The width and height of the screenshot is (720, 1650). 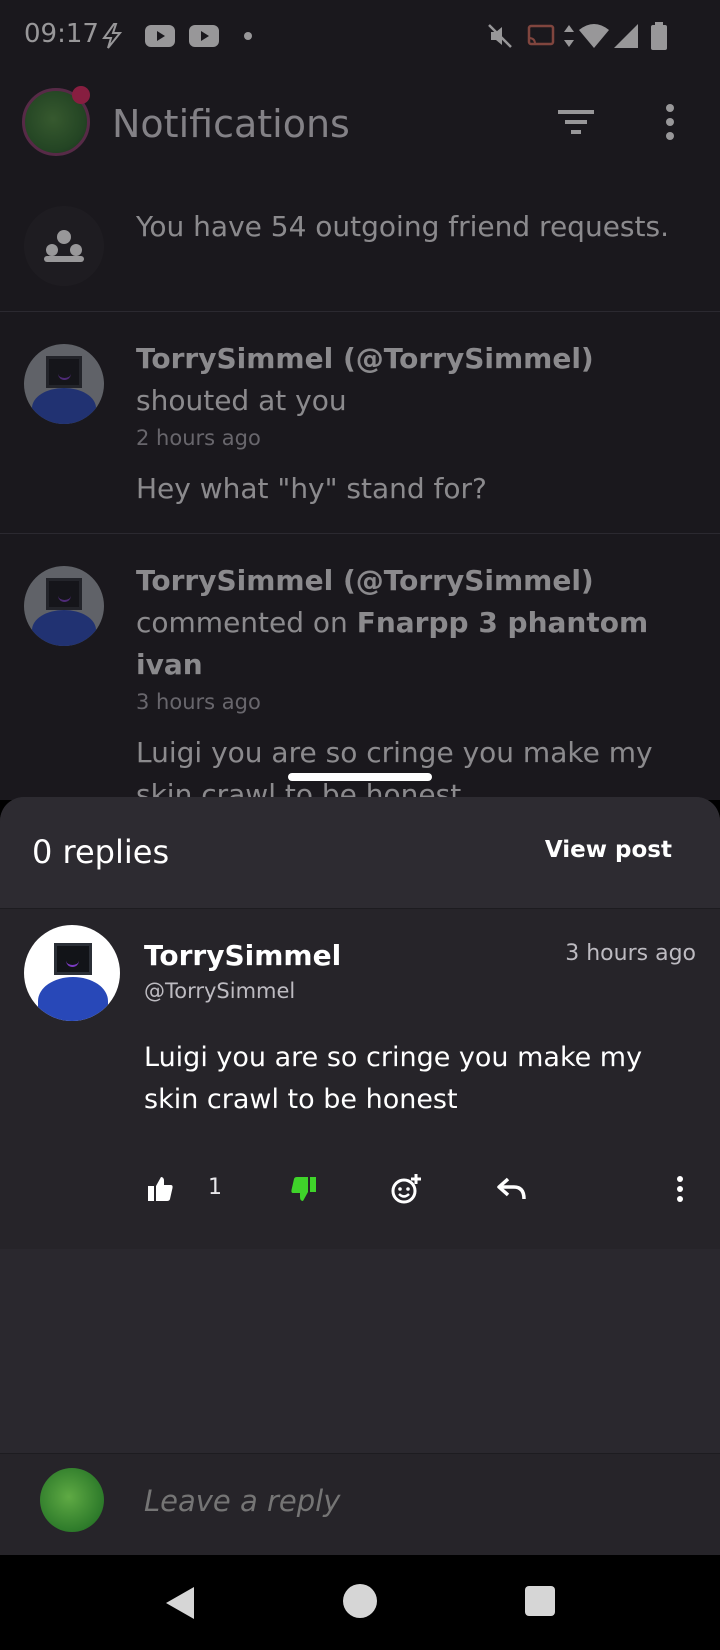 I want to click on reply-button, so click(x=512, y=1189).